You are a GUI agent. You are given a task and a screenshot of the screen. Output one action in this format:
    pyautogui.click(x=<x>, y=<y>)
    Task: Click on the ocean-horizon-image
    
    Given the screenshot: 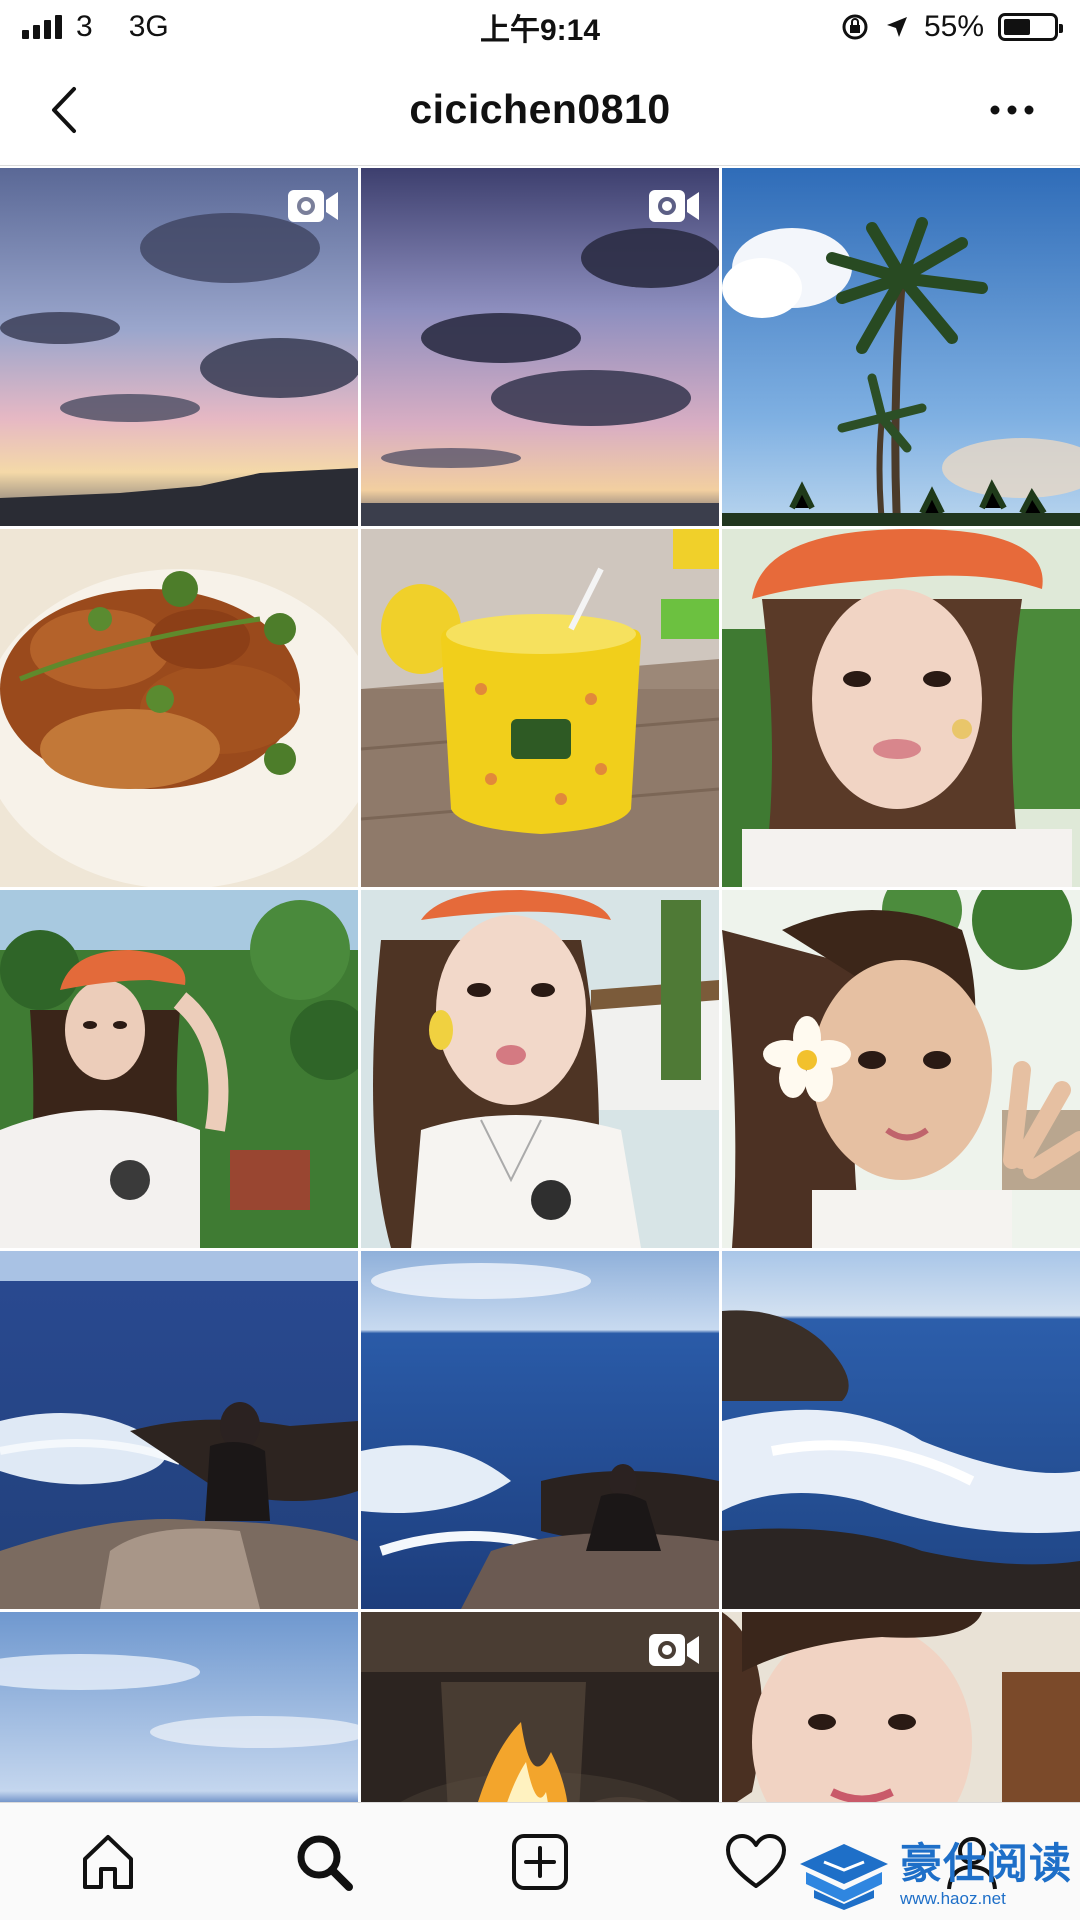 What is the action you would take?
    pyautogui.click(x=179, y=1707)
    